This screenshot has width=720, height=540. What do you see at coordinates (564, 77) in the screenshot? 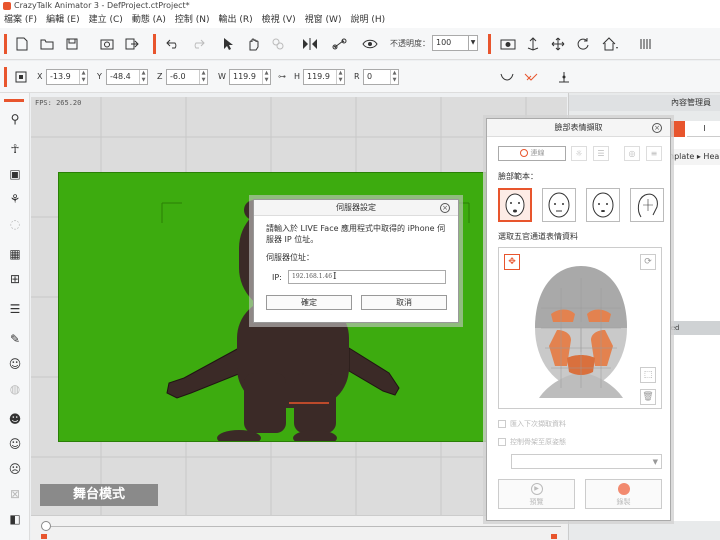
I see `pivot-icon` at bounding box center [564, 77].